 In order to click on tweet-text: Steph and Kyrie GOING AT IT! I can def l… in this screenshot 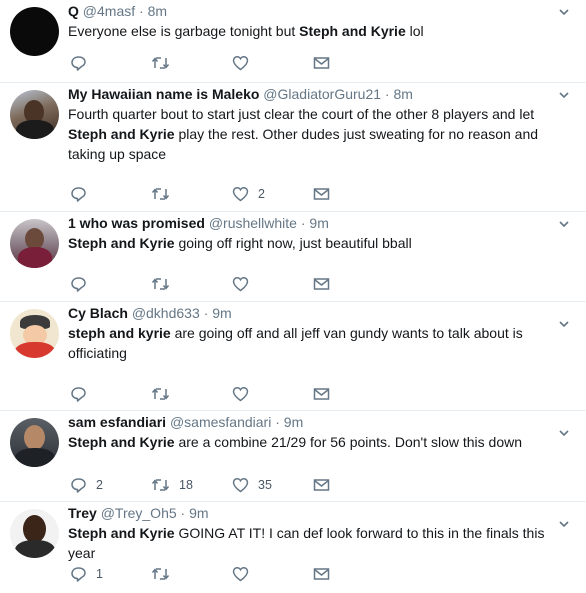, I will do `click(306, 543)`.